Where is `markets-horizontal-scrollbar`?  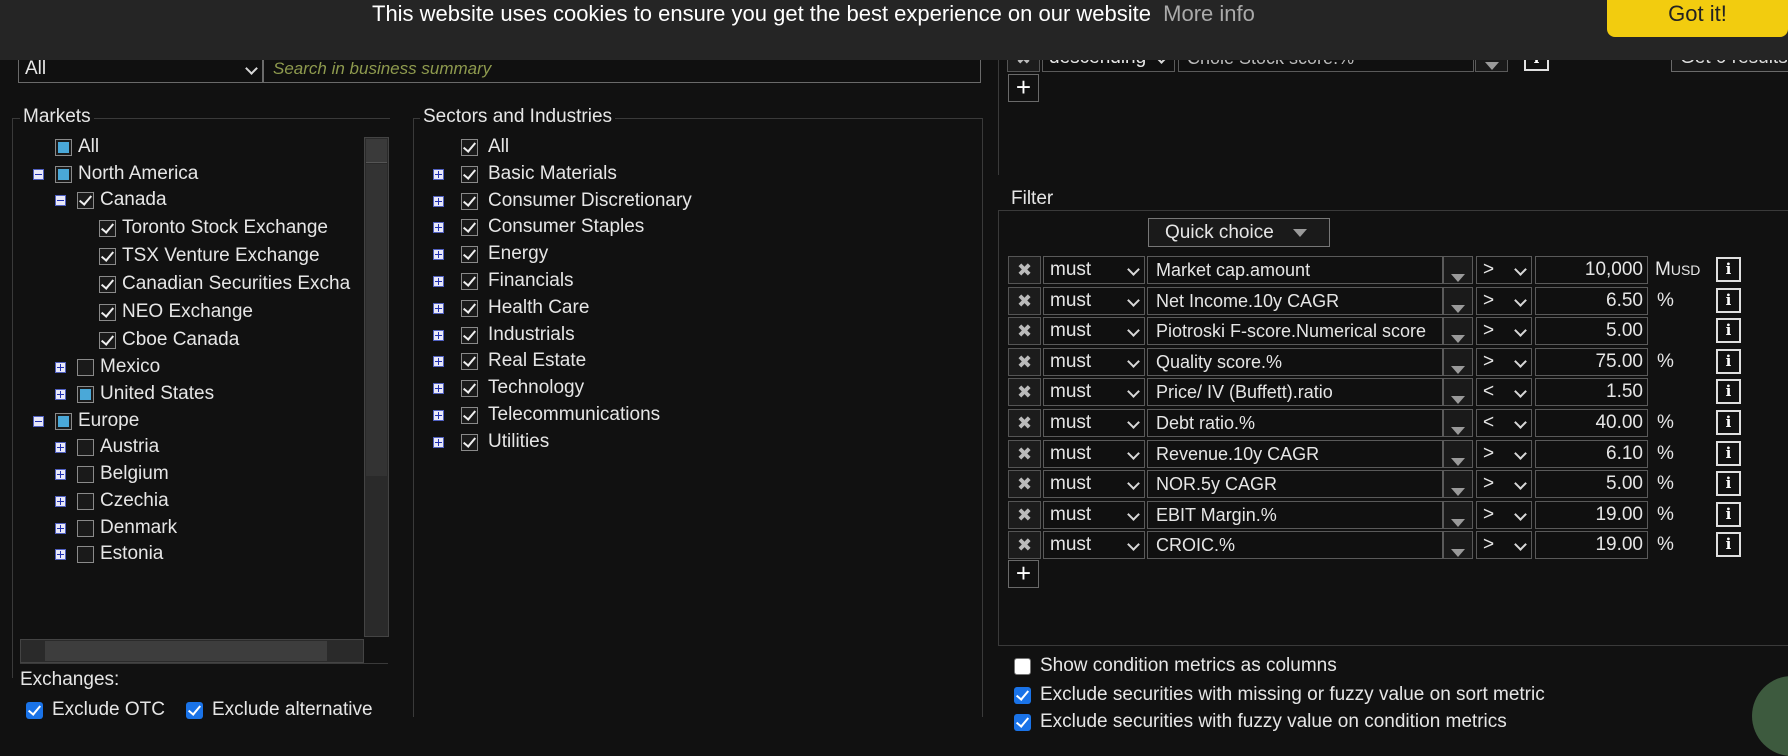 markets-horizontal-scrollbar is located at coordinates (192, 651).